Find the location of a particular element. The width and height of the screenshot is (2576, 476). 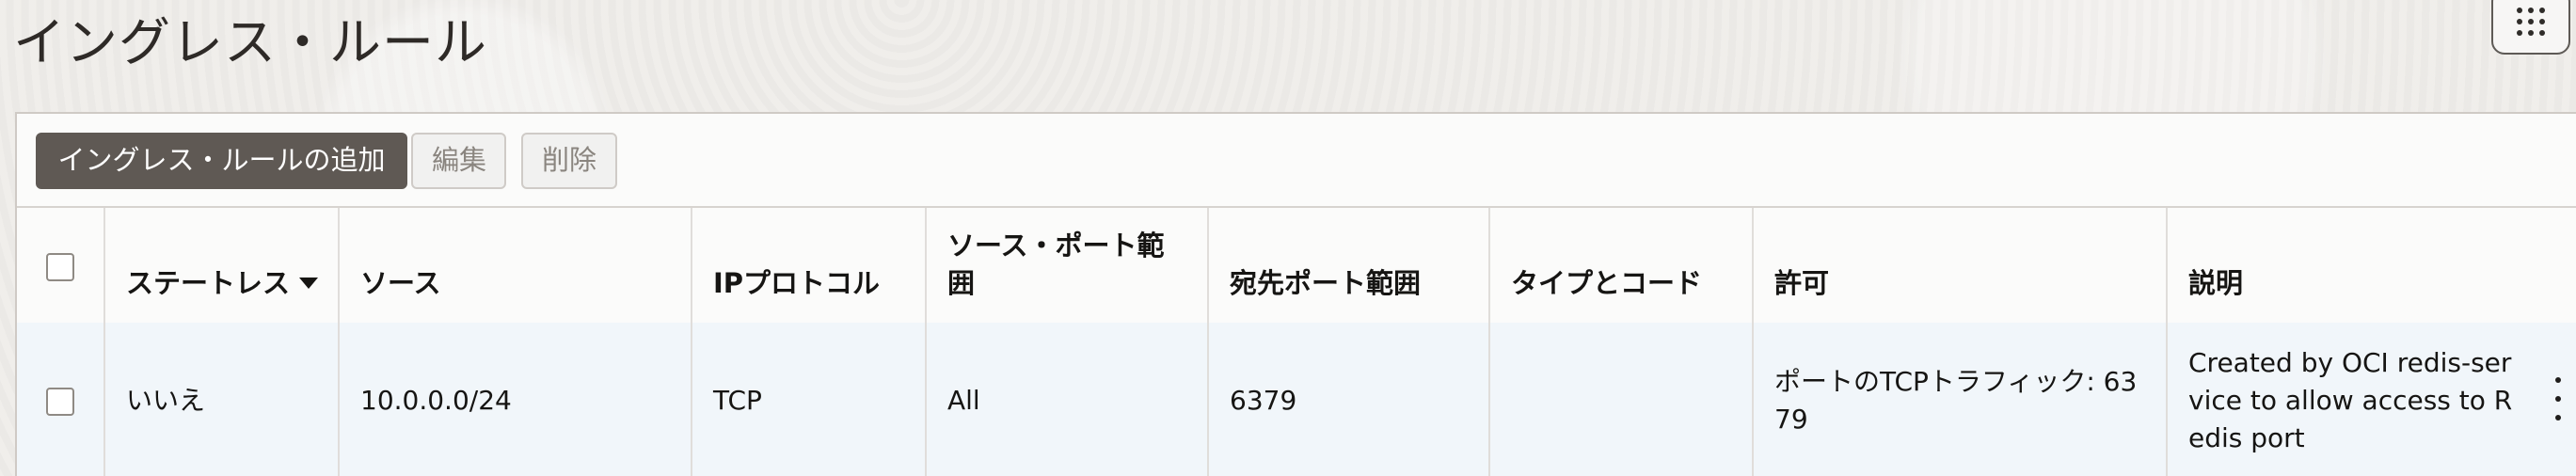

edit-button: 編集 is located at coordinates (458, 161).